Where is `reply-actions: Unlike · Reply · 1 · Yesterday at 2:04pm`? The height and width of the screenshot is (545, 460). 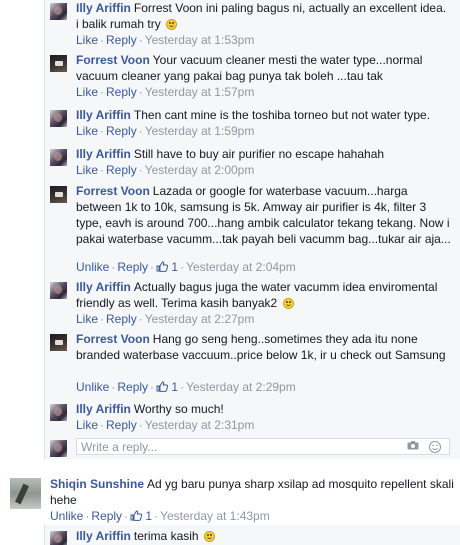 reply-actions: Unlike · Reply · 1 · Yesterday at 2:04pm is located at coordinates (186, 267).